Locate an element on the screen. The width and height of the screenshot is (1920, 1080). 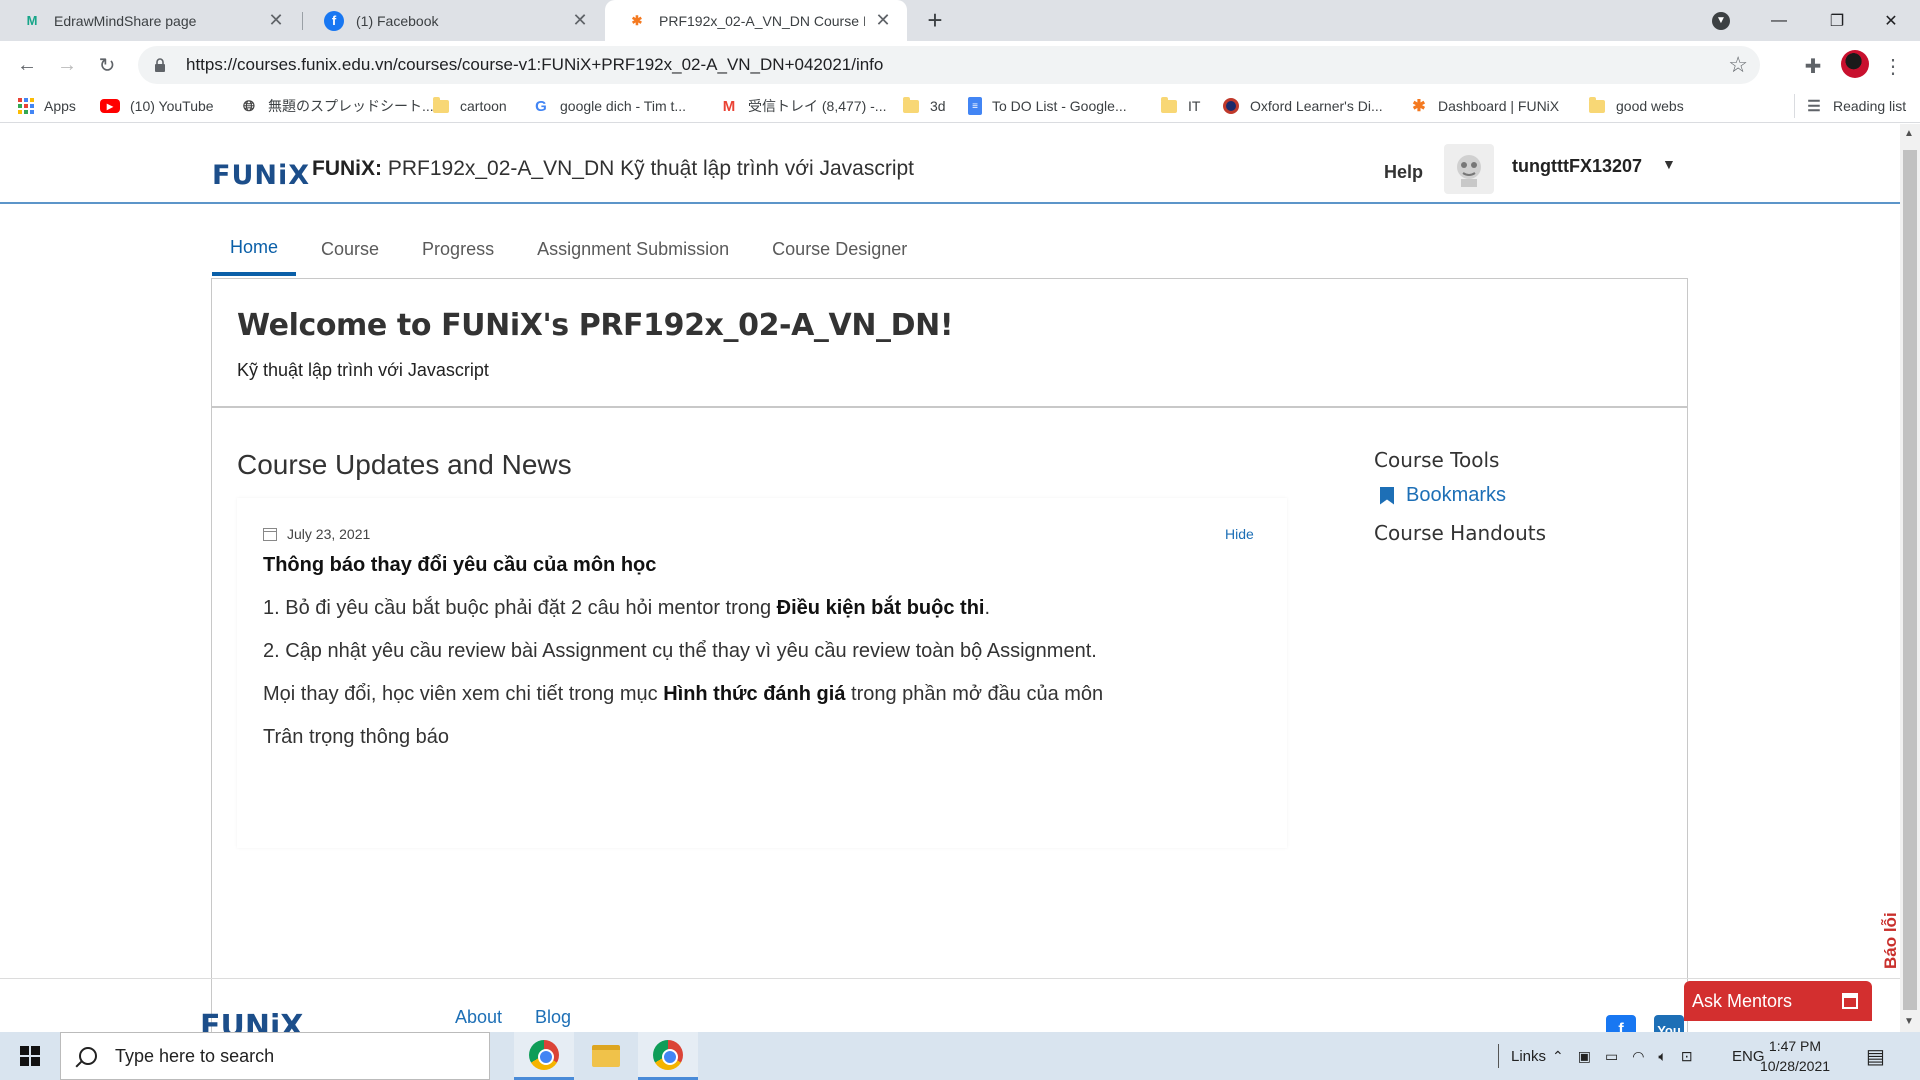
welcome-title: Welcome to FUNiX's PRF192x_02-A_VN_DN! is located at coordinates (595, 325).